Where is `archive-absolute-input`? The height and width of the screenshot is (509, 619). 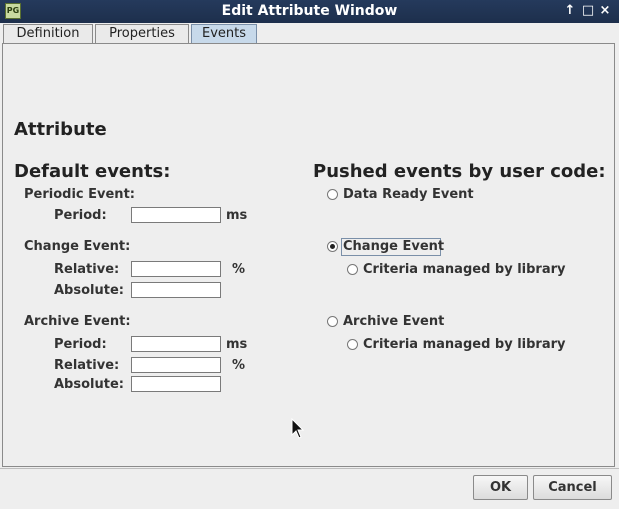 archive-absolute-input is located at coordinates (176, 384).